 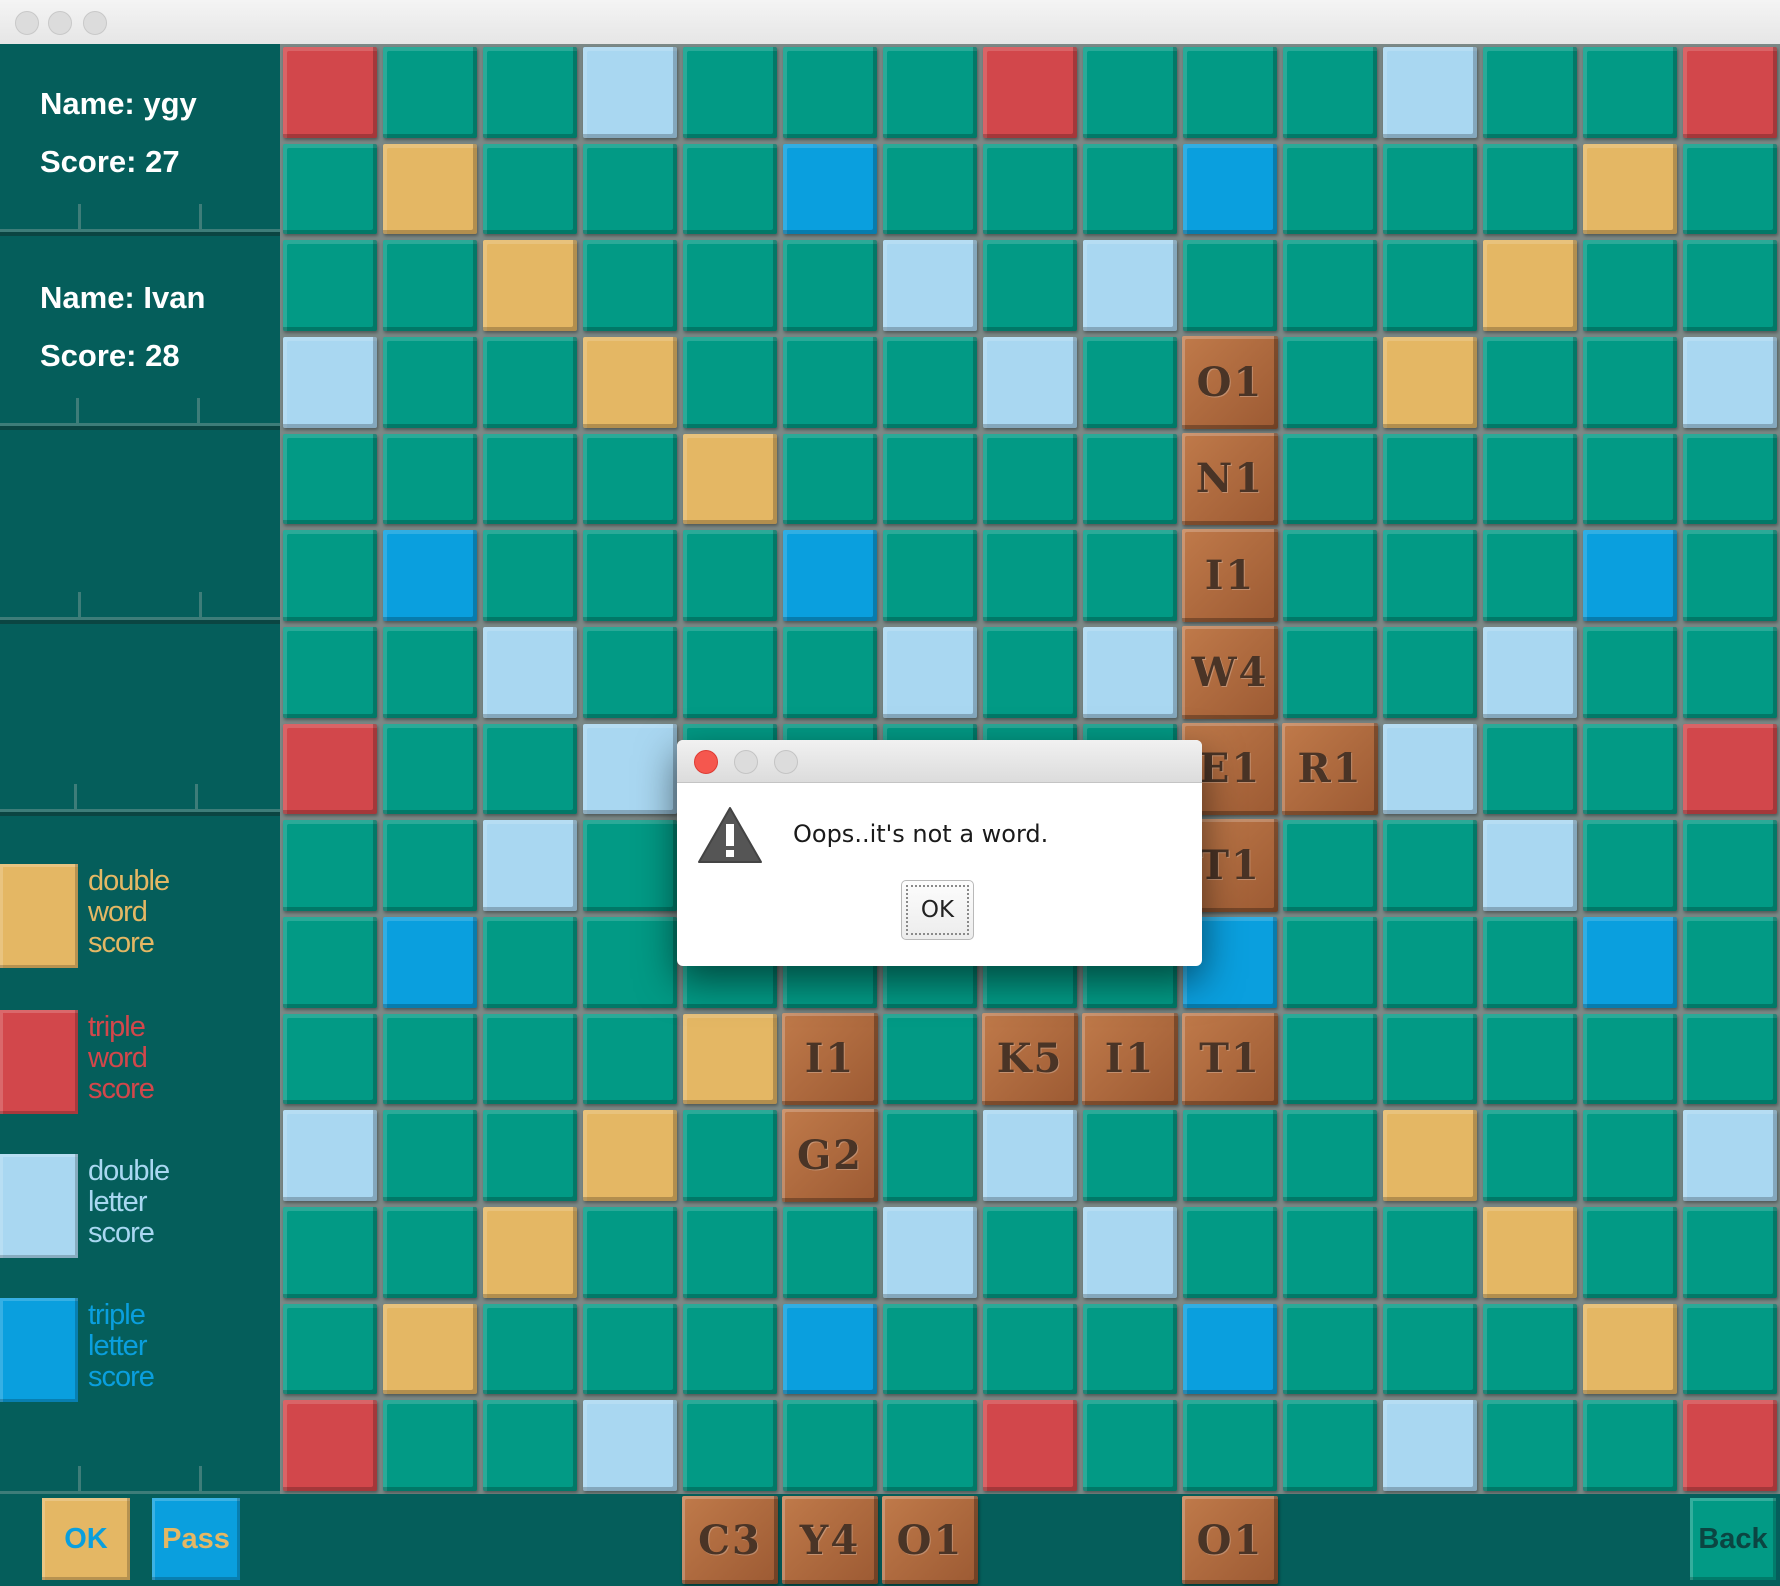 I want to click on board-tile: G2, so click(x=830, y=1155).